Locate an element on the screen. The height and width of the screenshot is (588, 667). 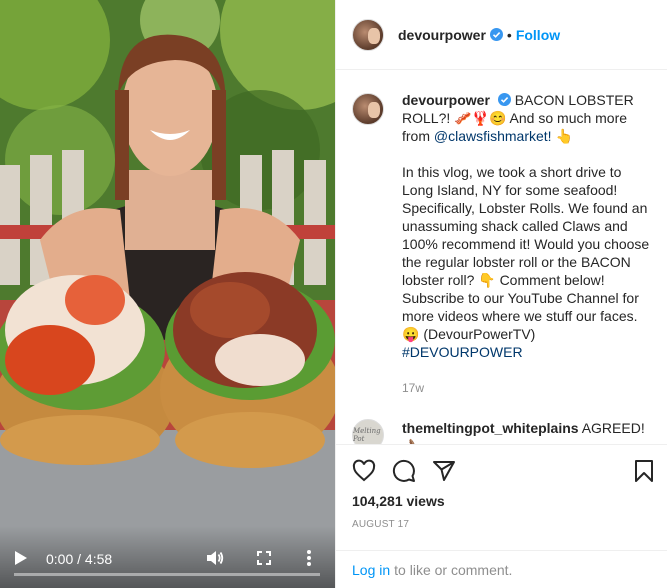
view-count: 104,281 views is located at coordinates (398, 501).